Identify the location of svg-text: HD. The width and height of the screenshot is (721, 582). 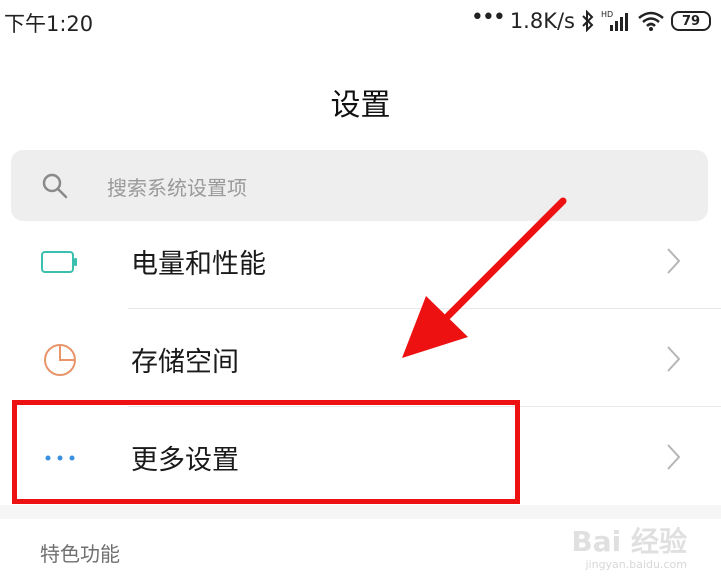
(607, 14).